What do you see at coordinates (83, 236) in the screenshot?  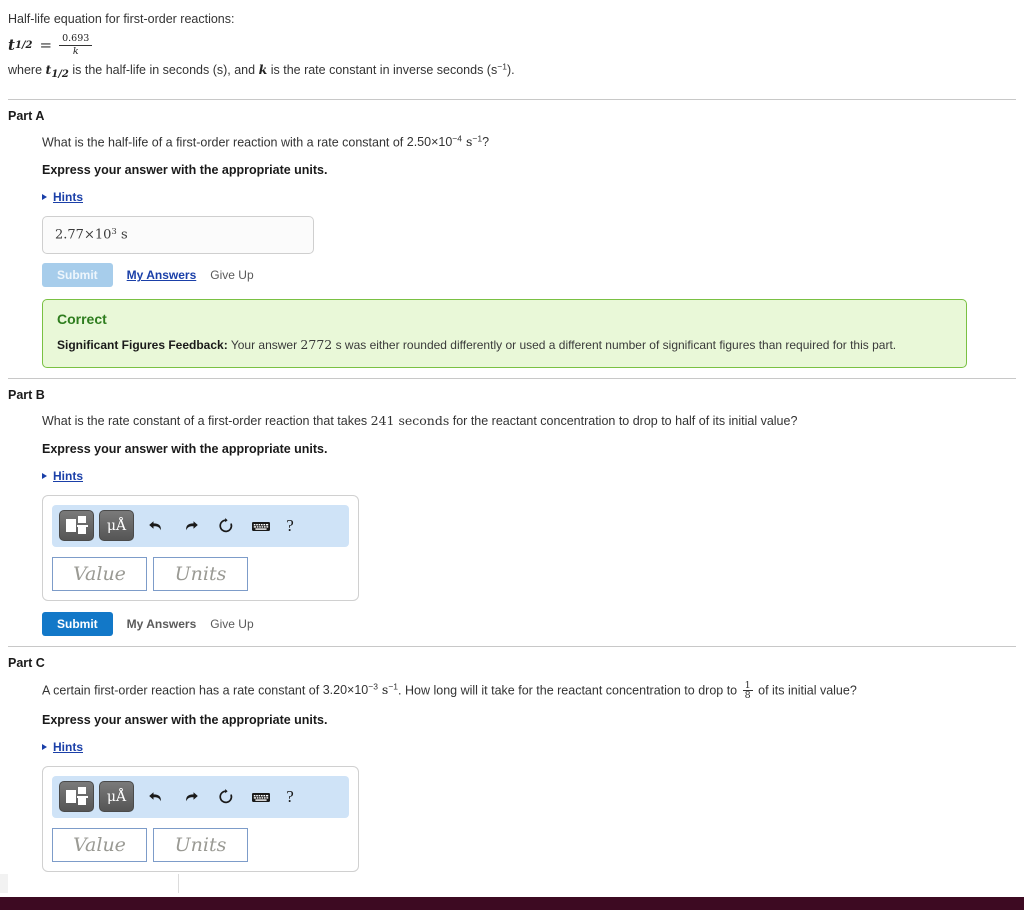 I see `part-a-answer-coefficient: 2.77×10` at bounding box center [83, 236].